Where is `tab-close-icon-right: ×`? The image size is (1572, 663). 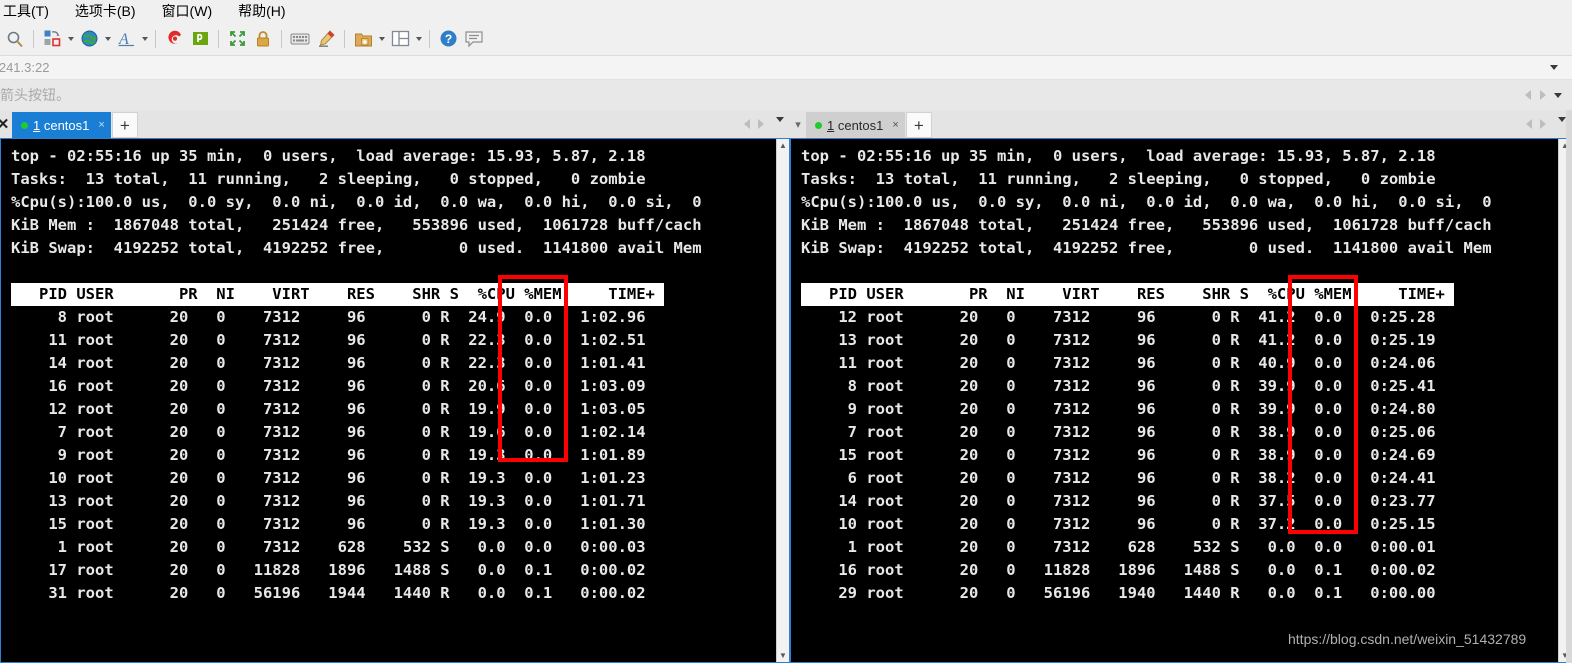 tab-close-icon-right: × is located at coordinates (895, 125).